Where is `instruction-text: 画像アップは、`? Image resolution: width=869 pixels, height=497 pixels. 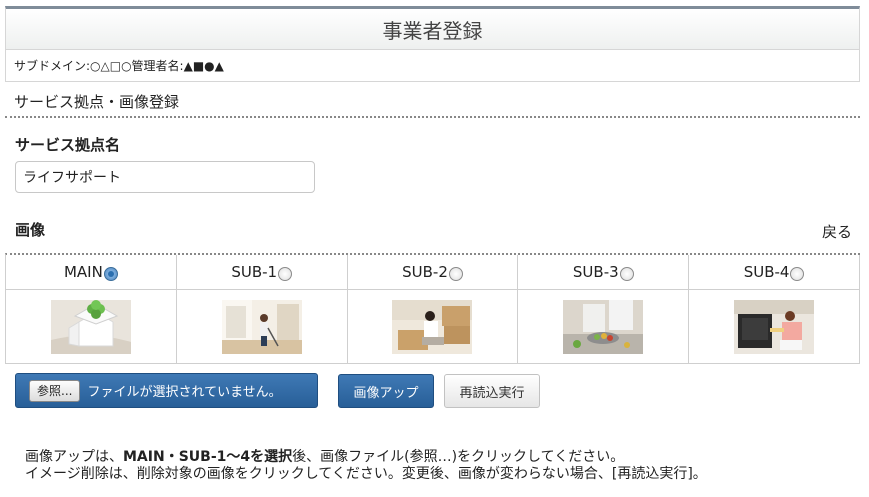 instruction-text: 画像アップは、 is located at coordinates (74, 457).